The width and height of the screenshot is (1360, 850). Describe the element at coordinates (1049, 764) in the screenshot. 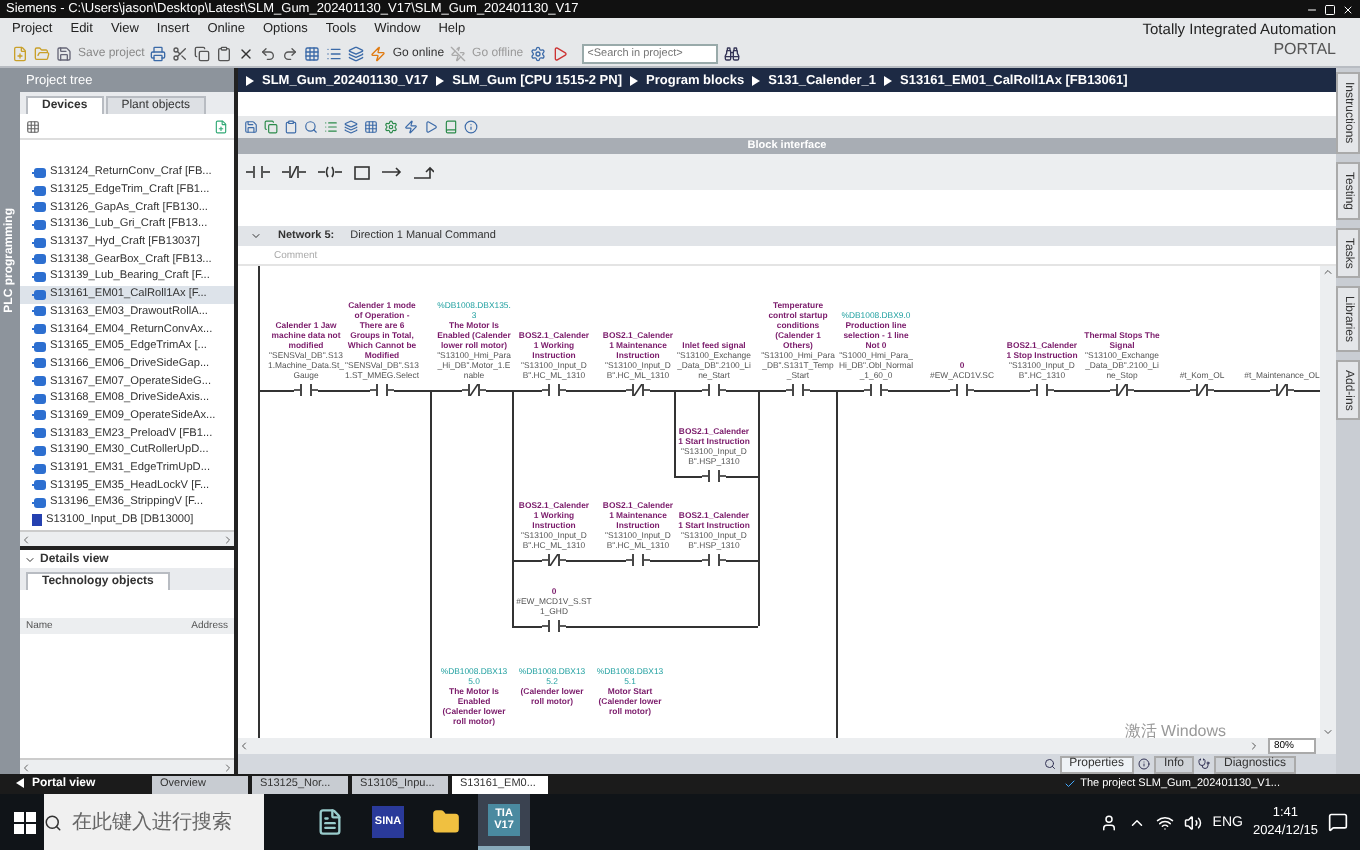

I see `search-icon` at that location.